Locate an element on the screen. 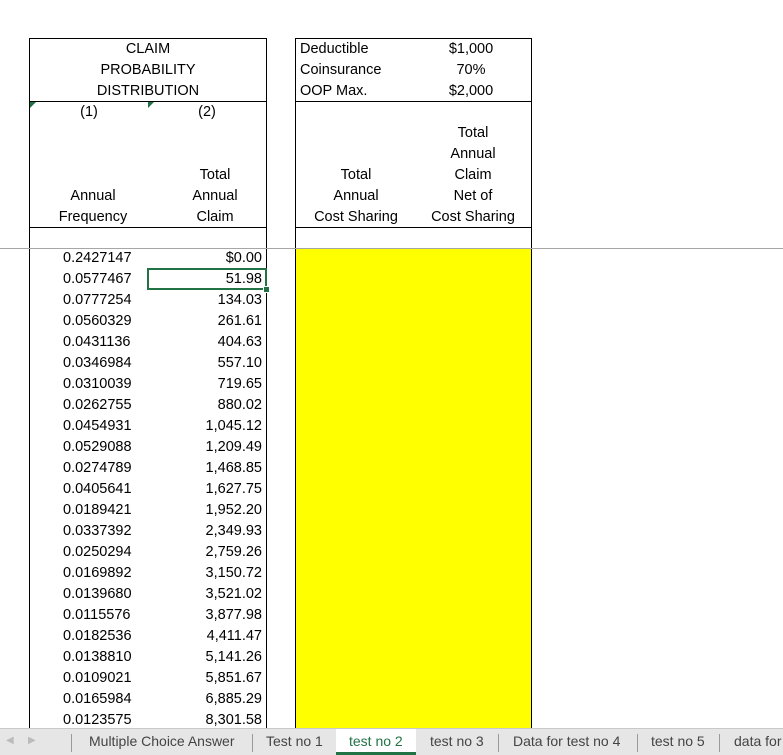 This screenshot has width=783, height=755. active-cell-selection is located at coordinates (207, 279).